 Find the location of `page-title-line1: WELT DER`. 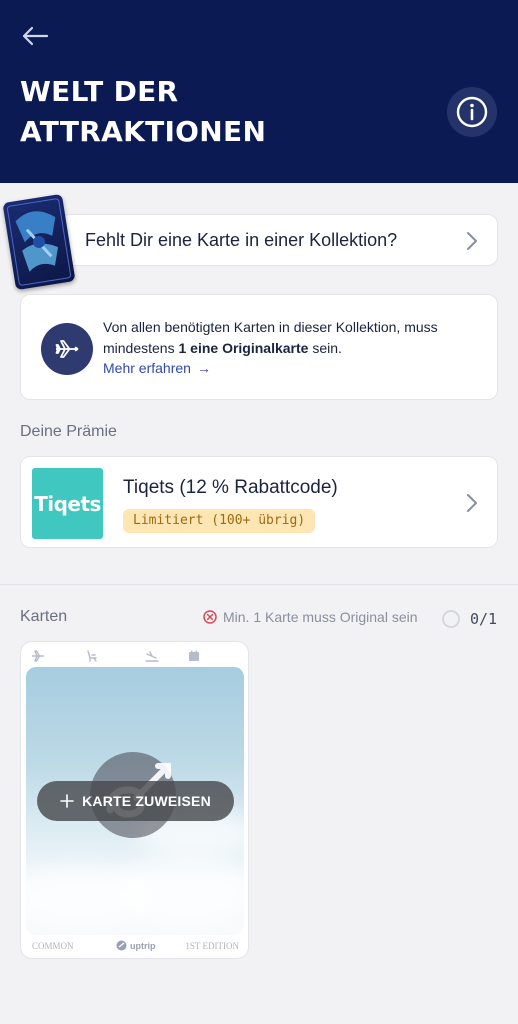

page-title-line1: WELT DER is located at coordinates (99, 91).